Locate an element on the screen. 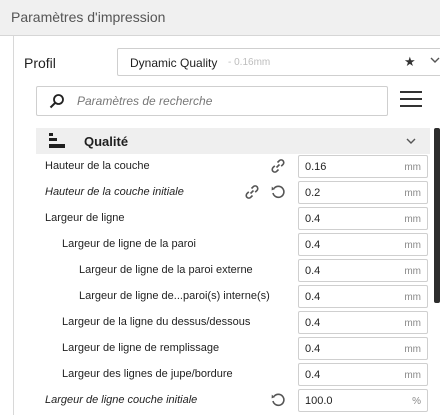  setting-row-wall-line-width: Largeur de ligne de la paroi 0.4 mm is located at coordinates (232, 245).